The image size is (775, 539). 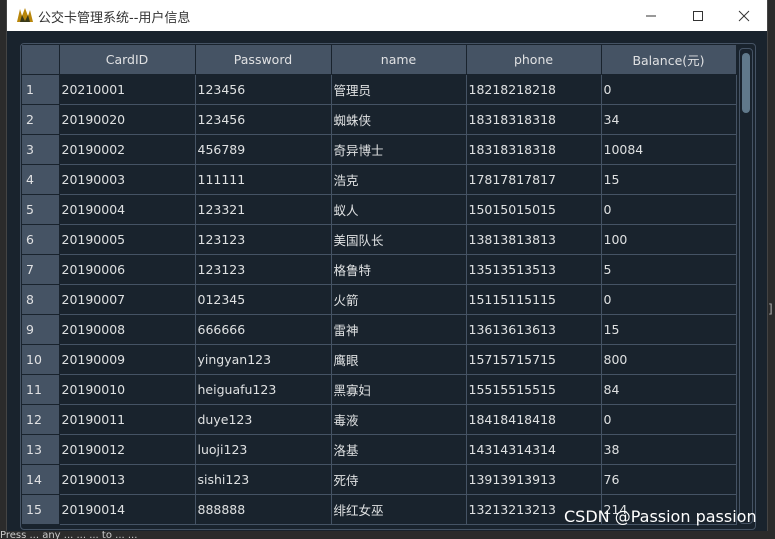 I want to click on cell-password: luoji123, so click(x=263, y=449).